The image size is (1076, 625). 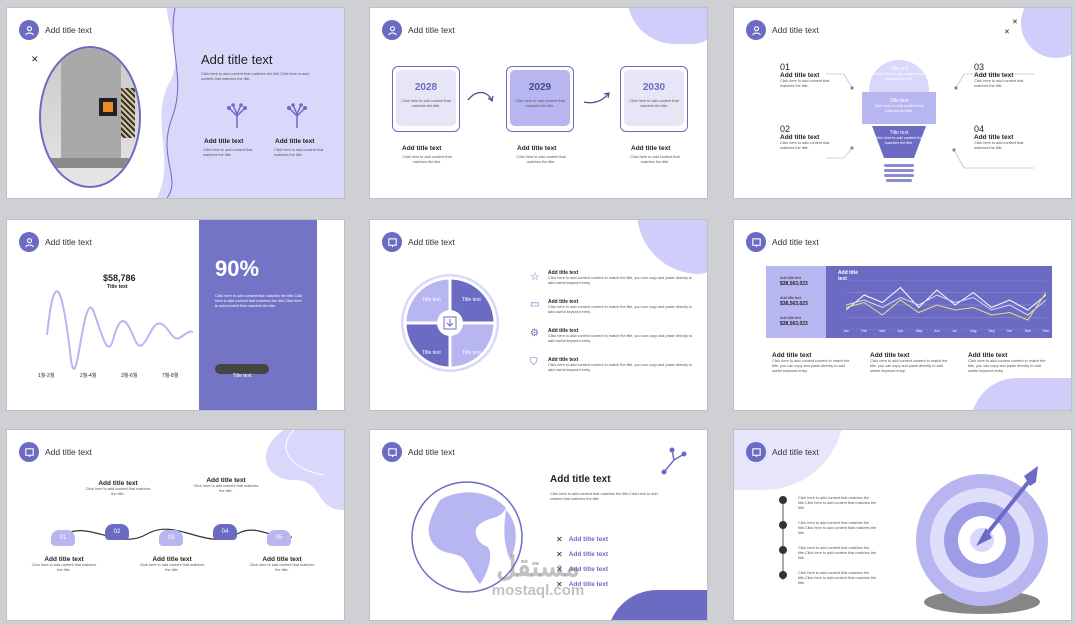 I want to click on list-item: ✕ Add title text, so click(x=582, y=539).